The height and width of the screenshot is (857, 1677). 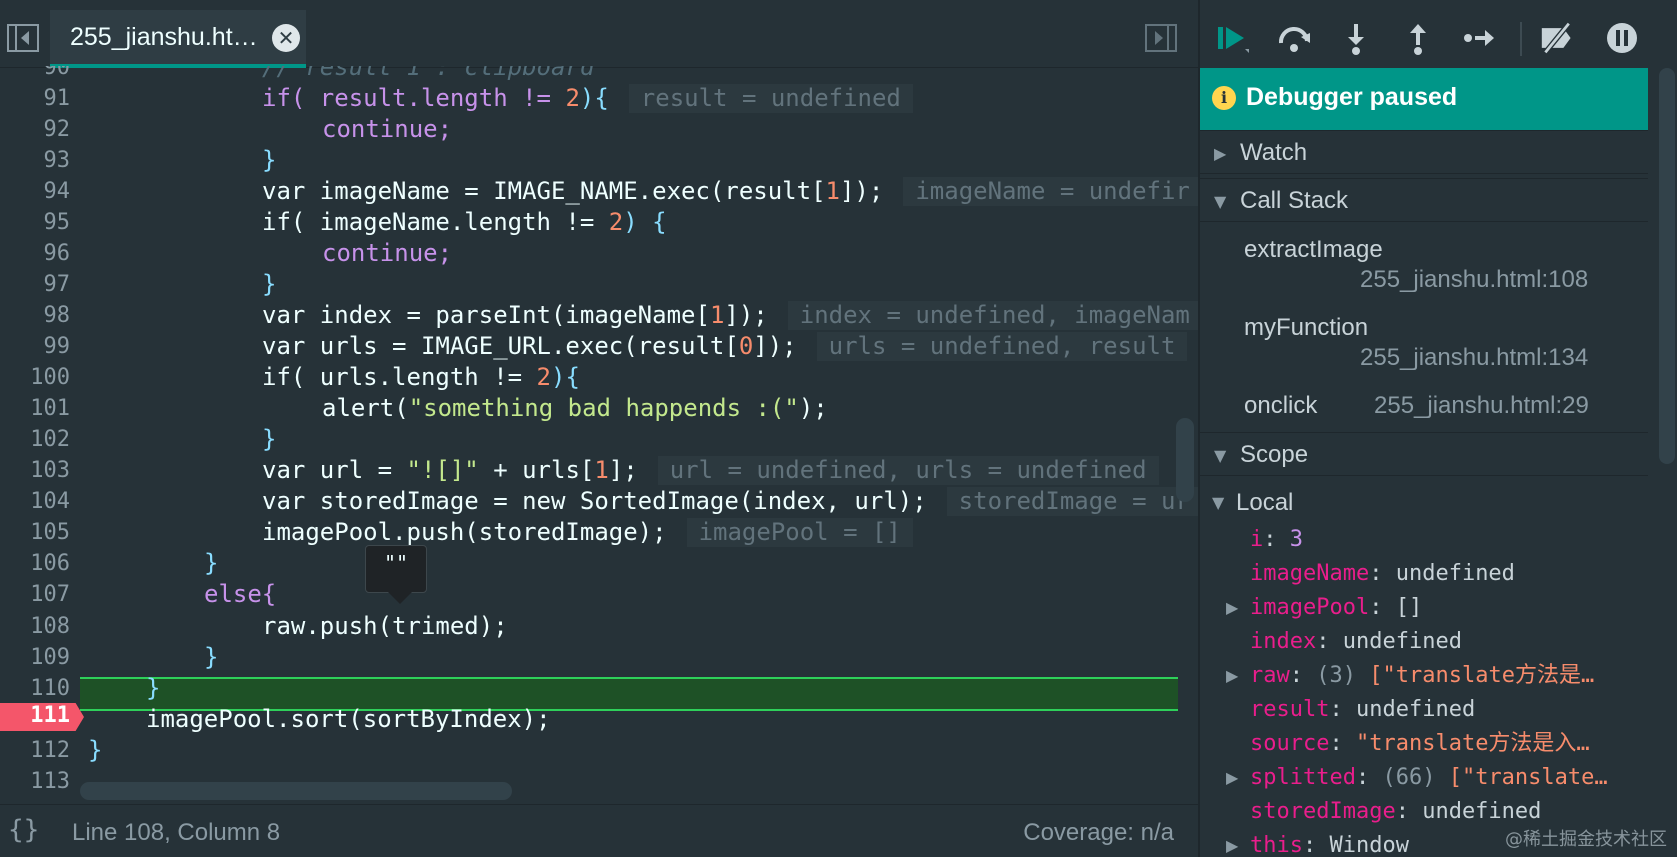 What do you see at coordinates (1424, 573) in the screenshot?
I see `scope-variable: imageName: undefined` at bounding box center [1424, 573].